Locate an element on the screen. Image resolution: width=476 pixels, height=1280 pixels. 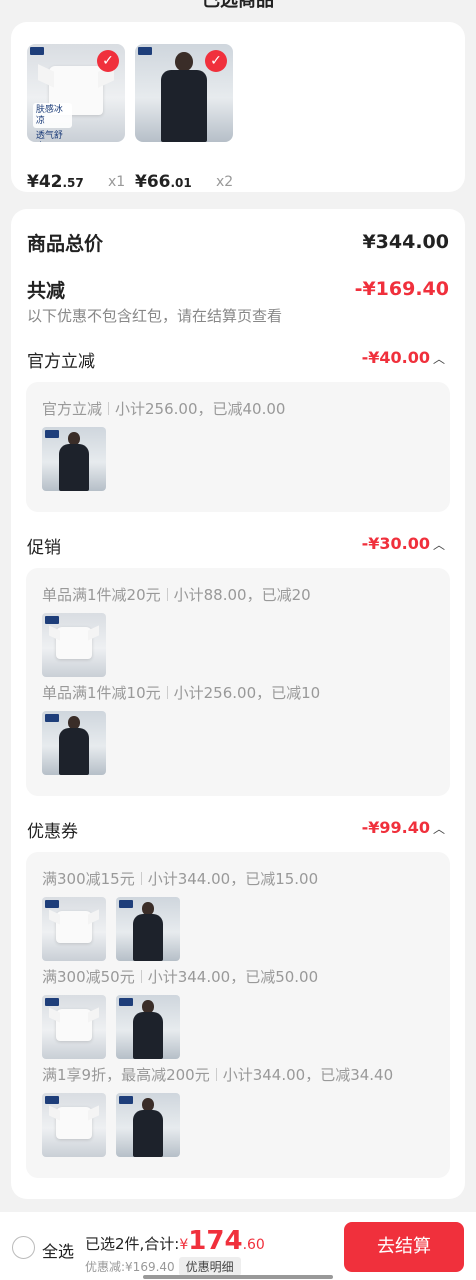
discount-rule-line: 官方立减 小计256.00，已减40.00 is located at coordinates (163, 408).